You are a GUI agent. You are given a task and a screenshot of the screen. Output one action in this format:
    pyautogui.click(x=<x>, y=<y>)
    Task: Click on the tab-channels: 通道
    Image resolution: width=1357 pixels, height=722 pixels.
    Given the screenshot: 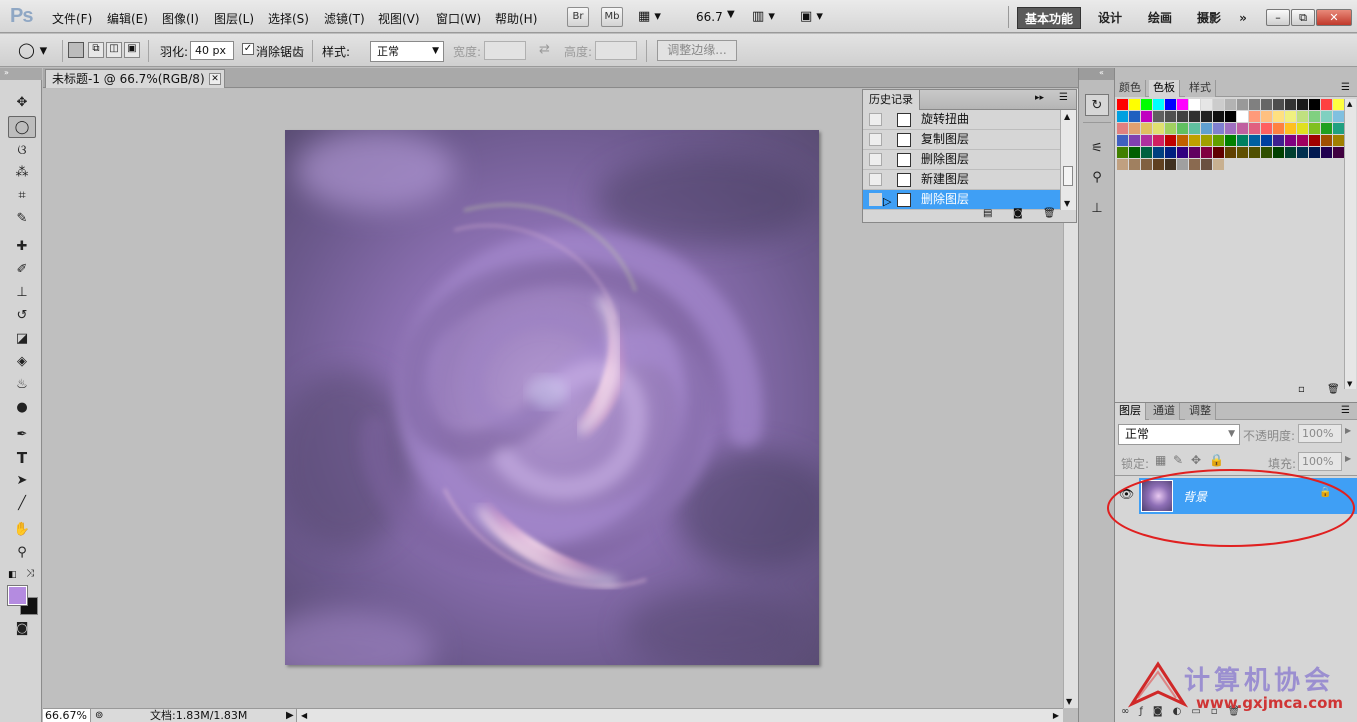 What is the action you would take?
    pyautogui.click(x=1164, y=411)
    